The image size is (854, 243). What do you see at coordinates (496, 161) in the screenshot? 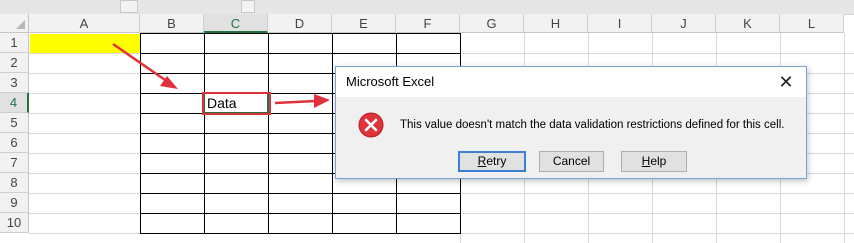
I see `retry-label: etry` at bounding box center [496, 161].